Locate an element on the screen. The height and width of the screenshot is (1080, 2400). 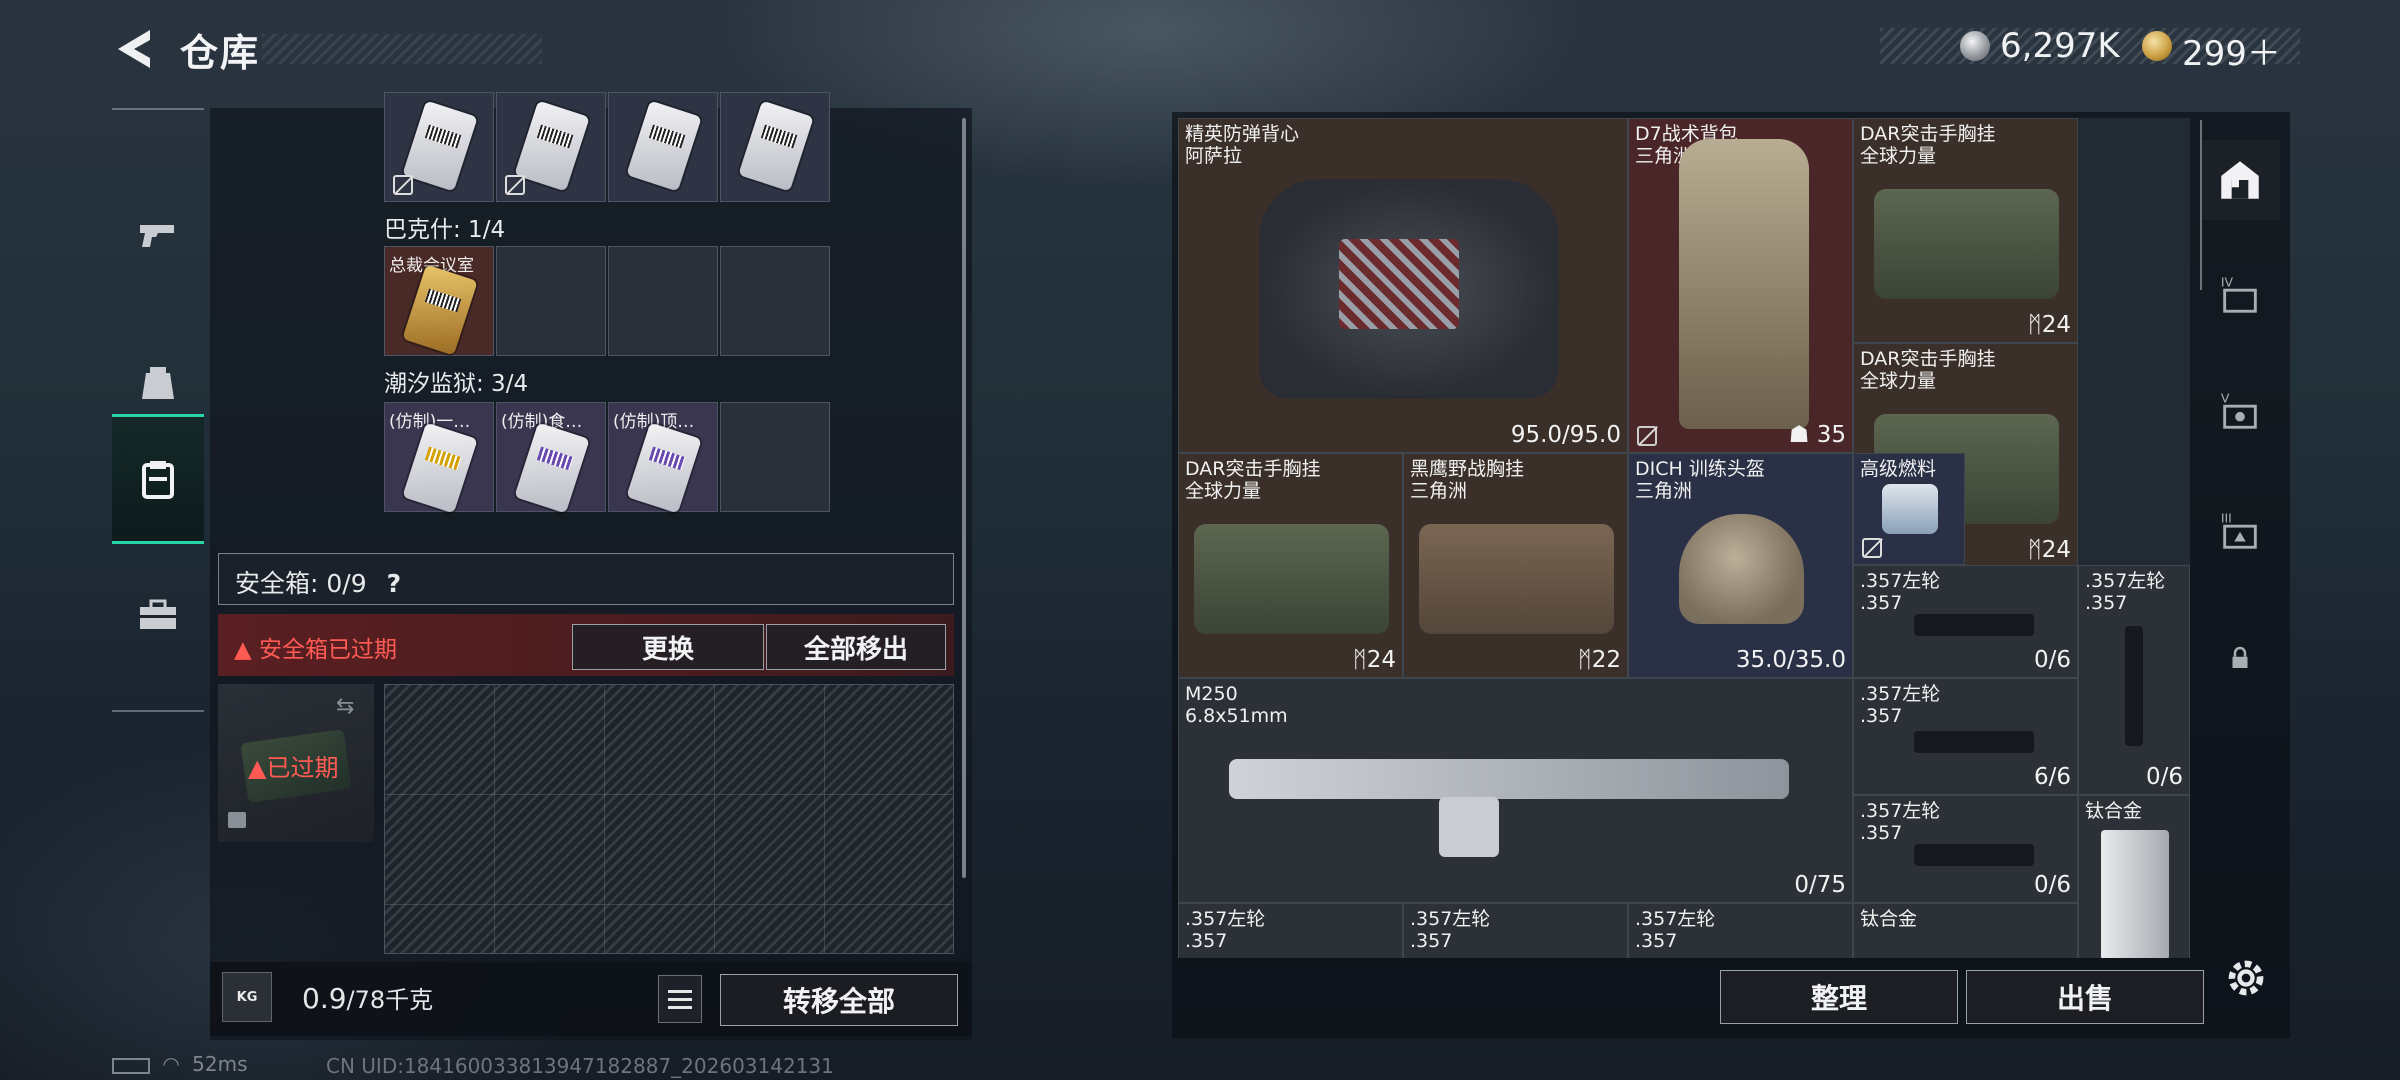
safebox-grid is located at coordinates (669, 819).